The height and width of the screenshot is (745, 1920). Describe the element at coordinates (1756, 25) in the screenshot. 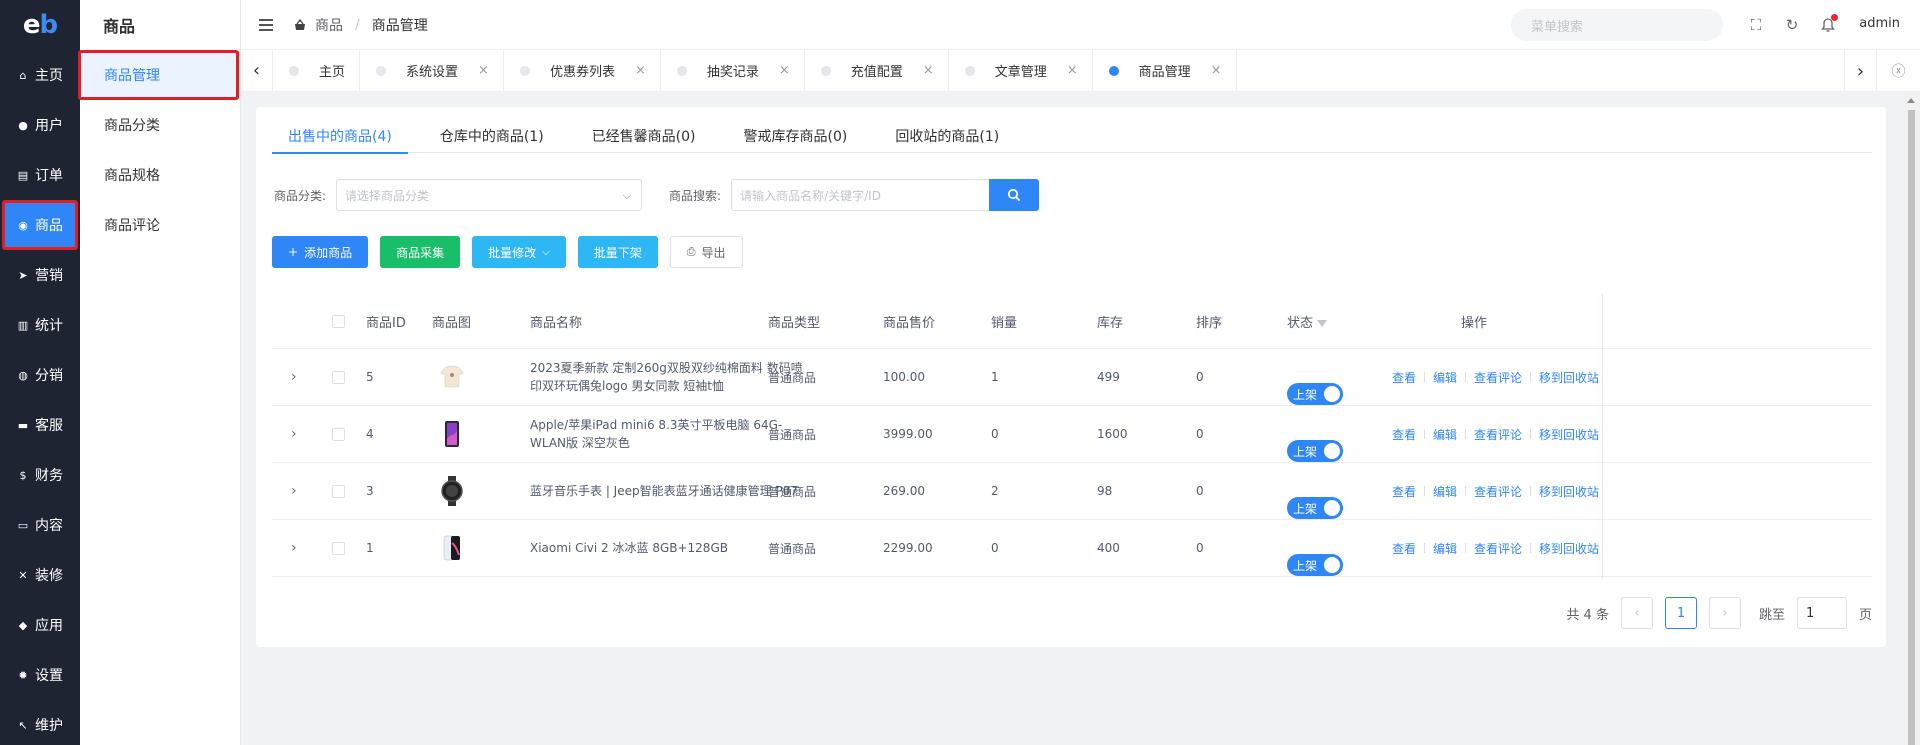

I see `fullscreen-icon: ⛶` at that location.